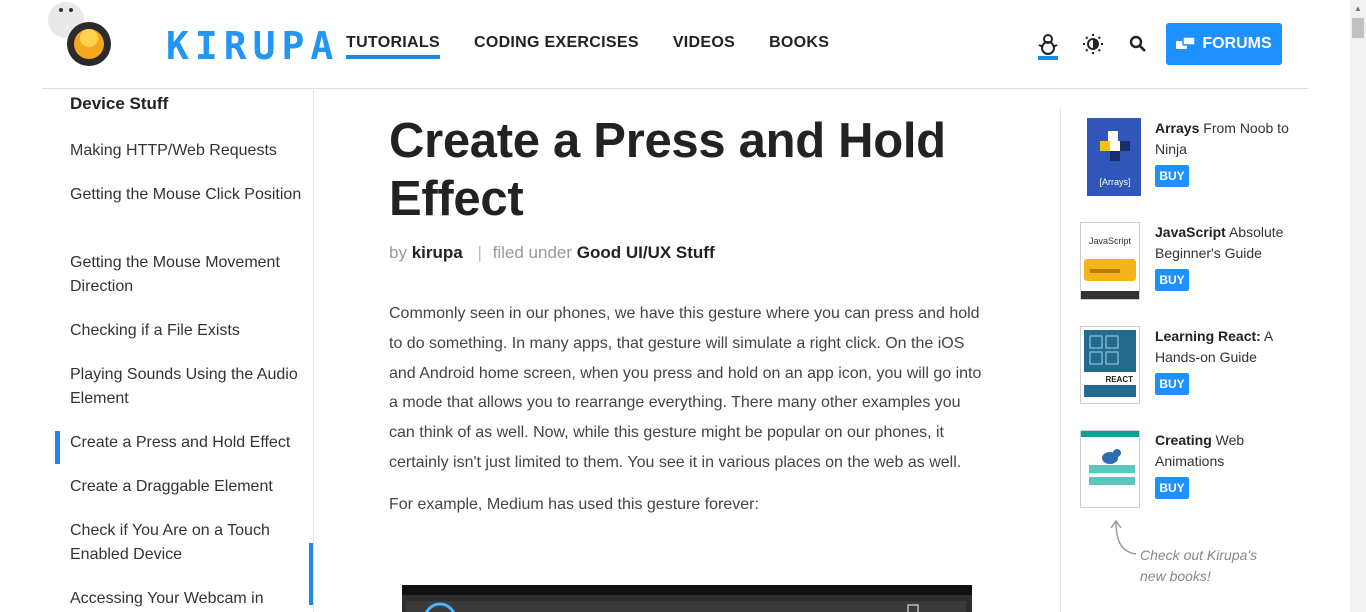 This screenshot has width=1366, height=612. I want to click on svg-text: REACT, so click(1119, 379).